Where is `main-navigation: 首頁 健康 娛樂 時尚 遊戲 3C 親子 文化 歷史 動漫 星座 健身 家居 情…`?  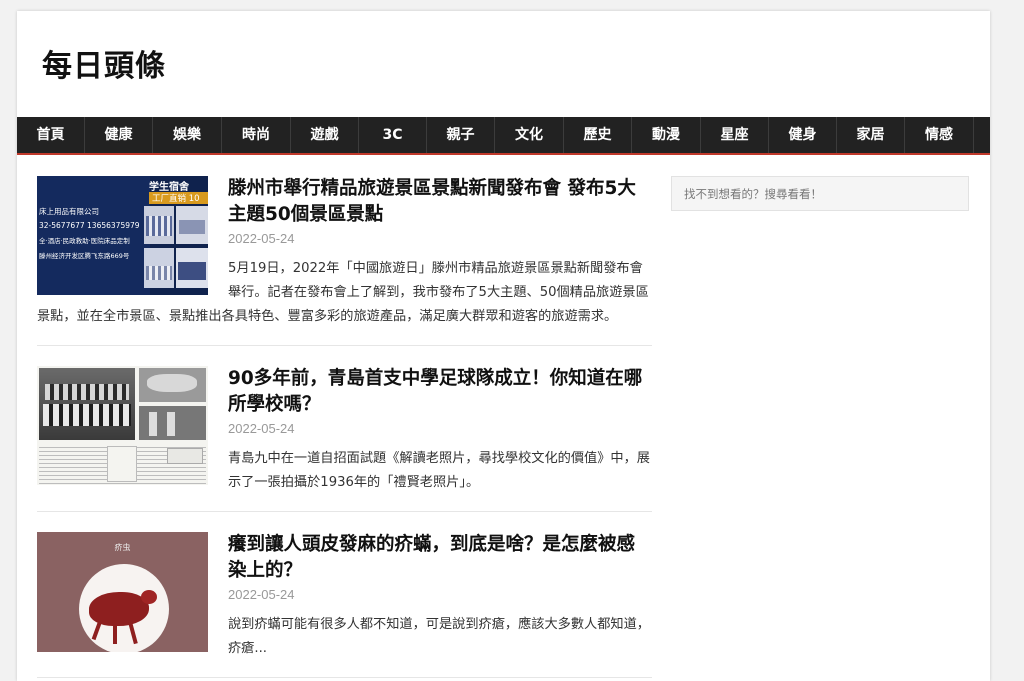
main-navigation: 首頁 健康 娛樂 時尚 遊戲 3C 親子 文化 歷史 動漫 星座 健身 家居 情… is located at coordinates (503, 136).